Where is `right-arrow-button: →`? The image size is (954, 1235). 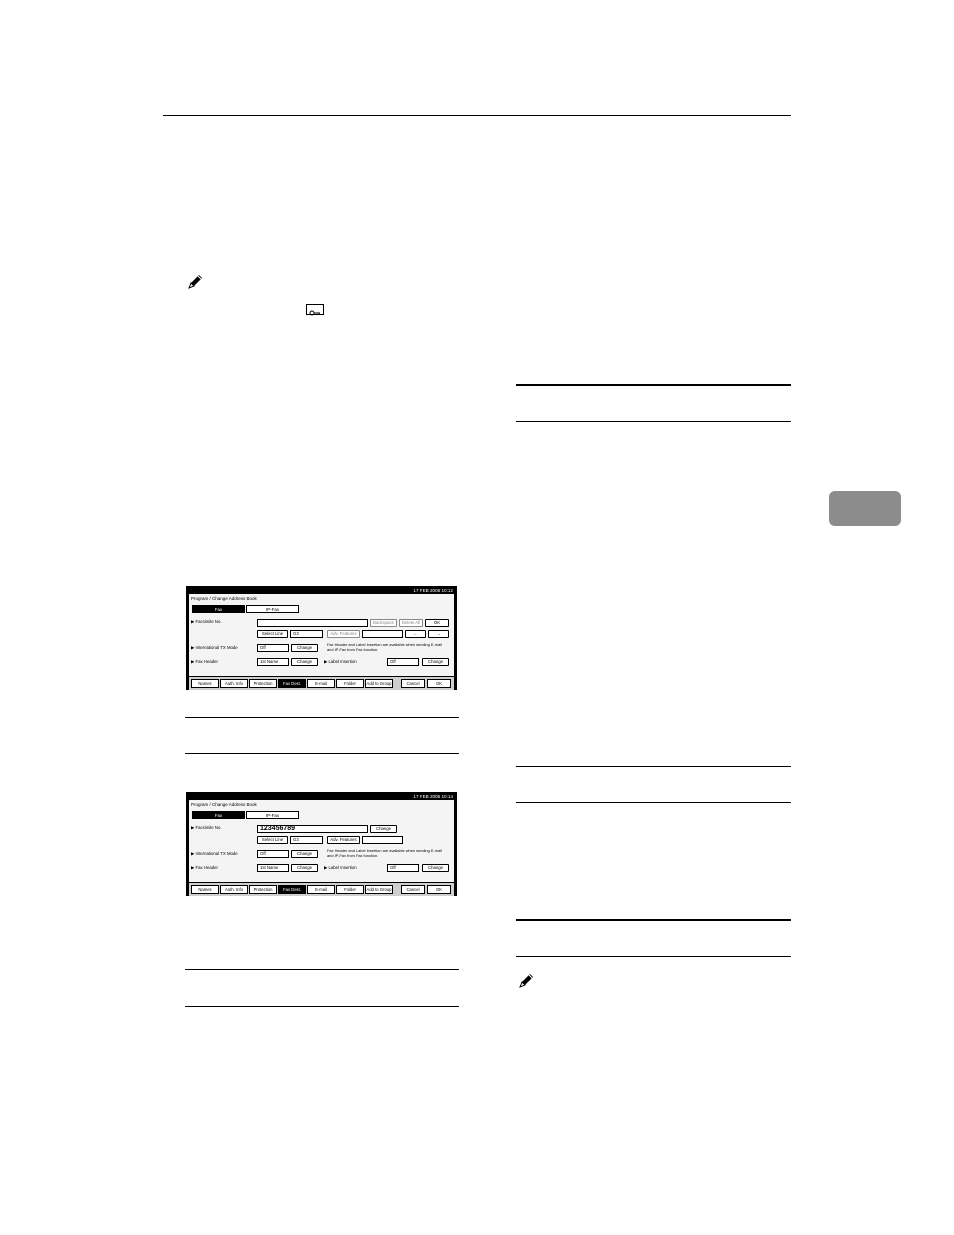 right-arrow-button: → is located at coordinates (438, 634).